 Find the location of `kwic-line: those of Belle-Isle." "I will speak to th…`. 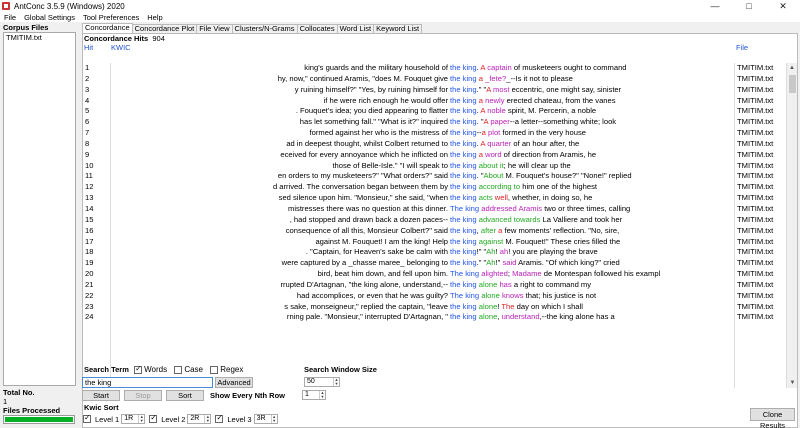

kwic-line: those of Belle-Isle." "I will speak to th… is located at coordinates (422, 166).